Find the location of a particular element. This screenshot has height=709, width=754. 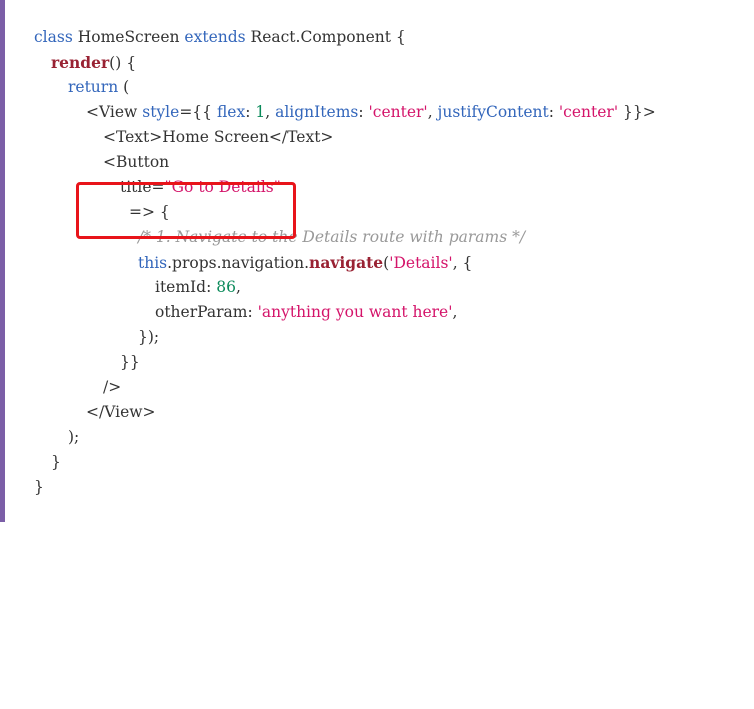

method-name: navigate is located at coordinates (346, 262).